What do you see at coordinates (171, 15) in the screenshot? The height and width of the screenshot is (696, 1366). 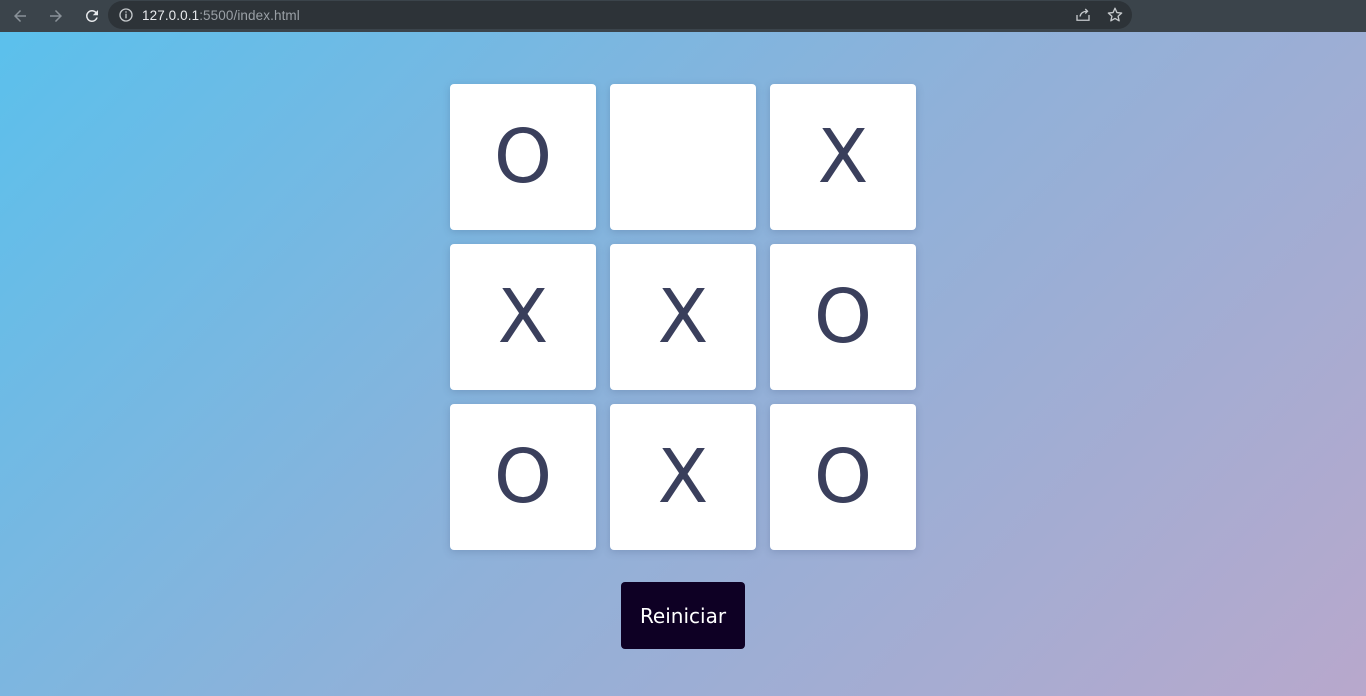 I see `url-host: 127.0.0.1` at bounding box center [171, 15].